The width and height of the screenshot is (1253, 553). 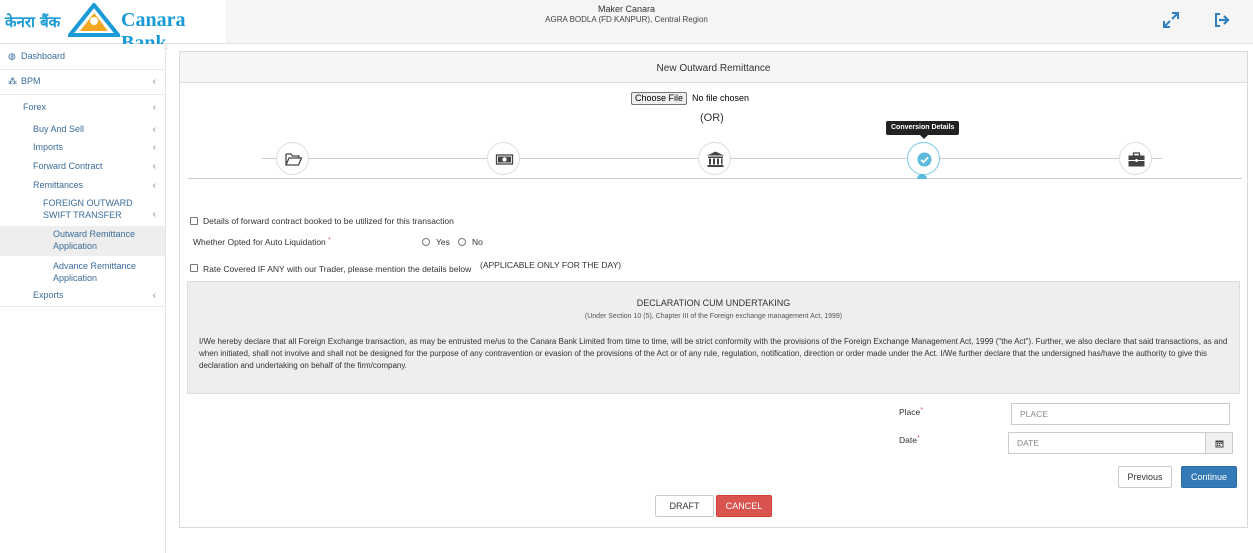 I want to click on sidebar-item-foreign-outward-swift-transfer: FOREIGN OUTWARD SWIFT TRANSFER ‹, so click(x=82, y=210).